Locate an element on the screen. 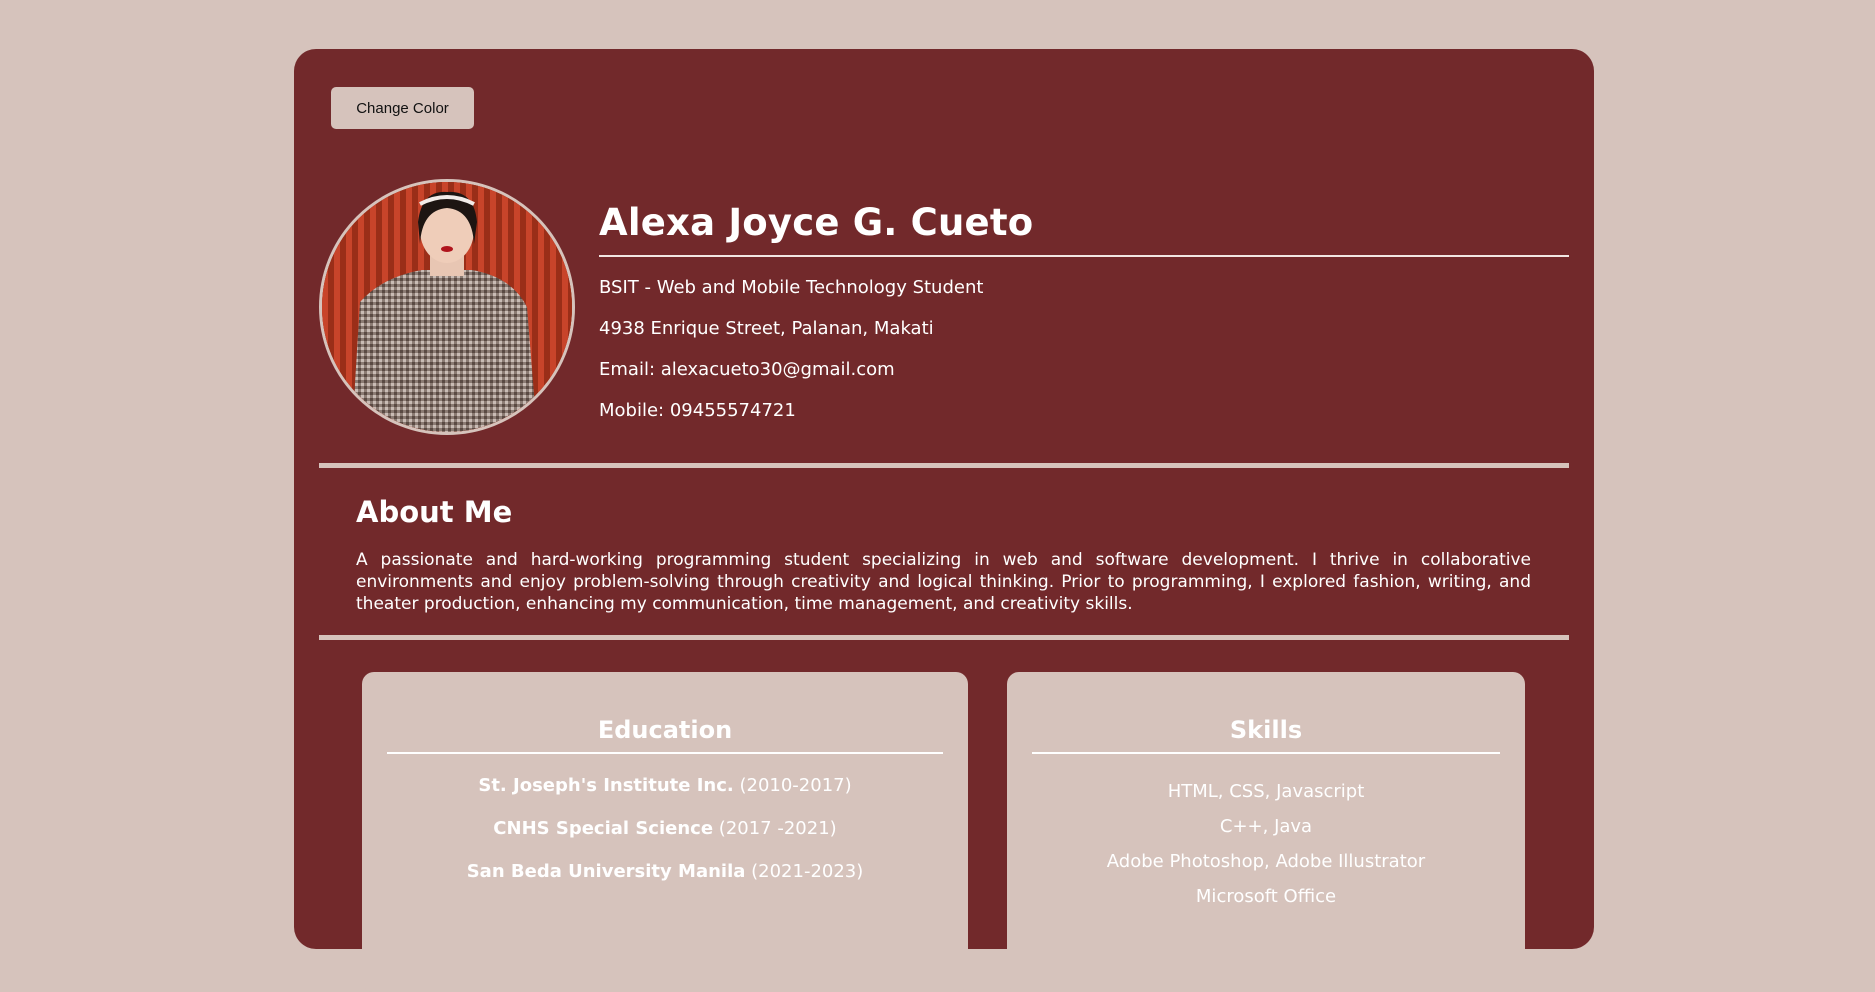  profile-mobile: Mobile: 09455574721 is located at coordinates (697, 410).